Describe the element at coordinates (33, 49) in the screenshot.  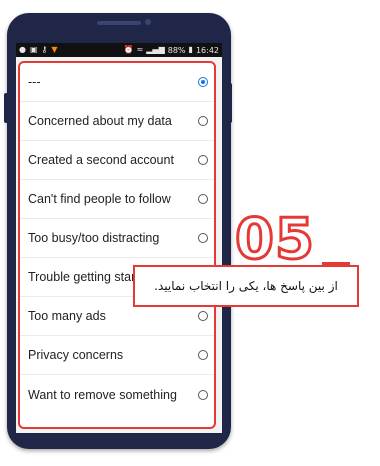
I see `image-icon: ▣` at that location.